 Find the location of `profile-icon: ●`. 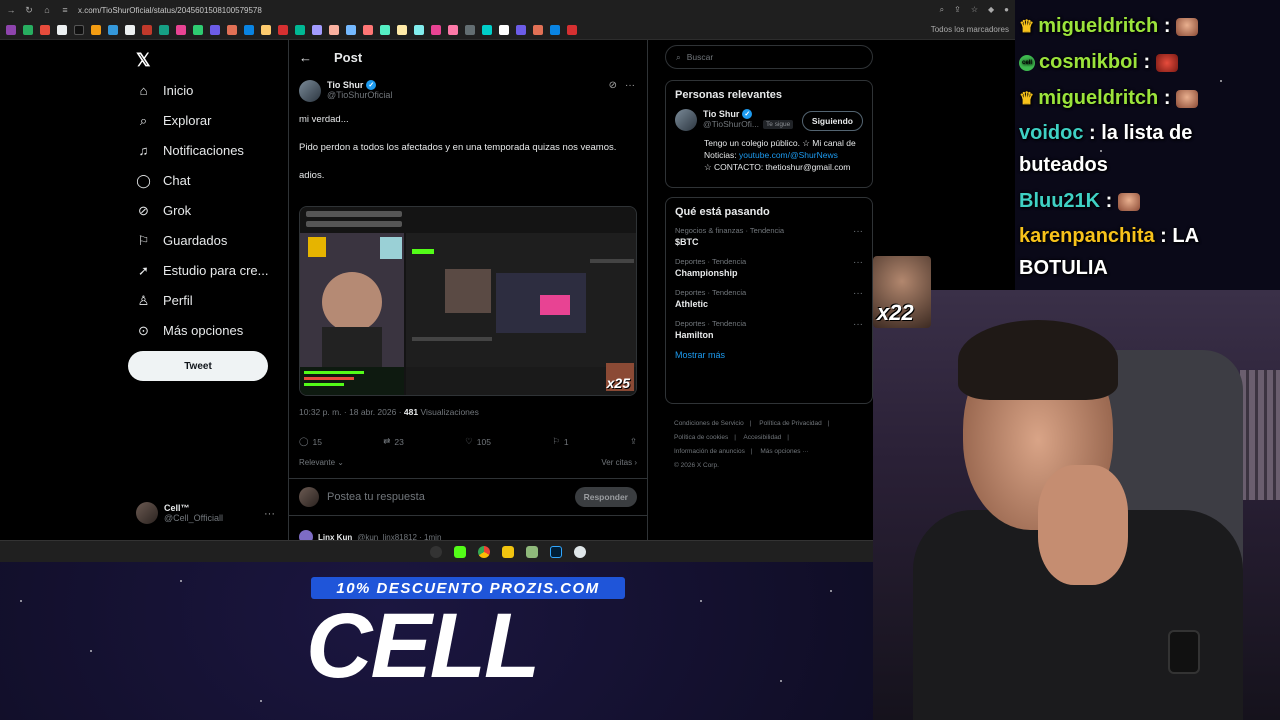

profile-icon: ● is located at coordinates (1006, 10).